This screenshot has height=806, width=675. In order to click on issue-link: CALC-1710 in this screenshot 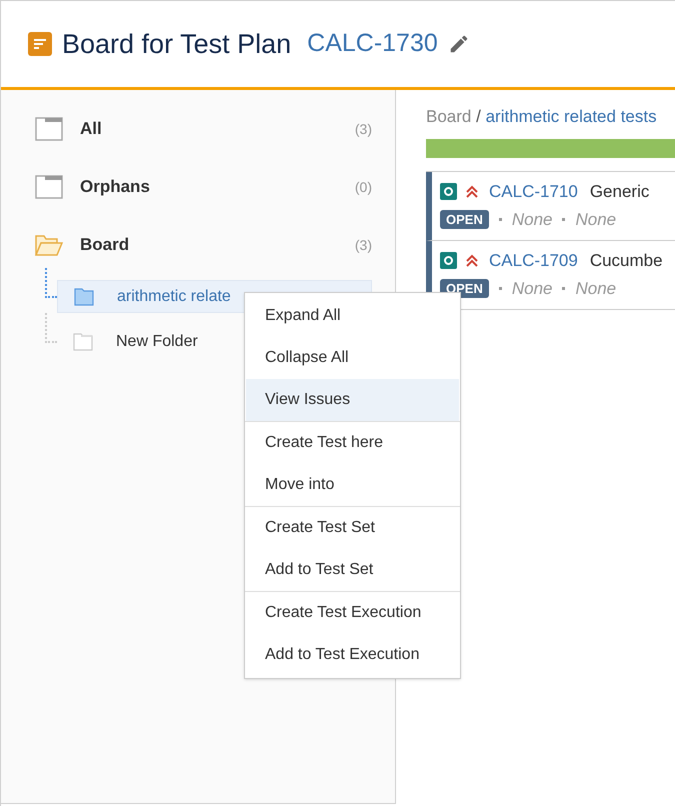, I will do `click(533, 191)`.